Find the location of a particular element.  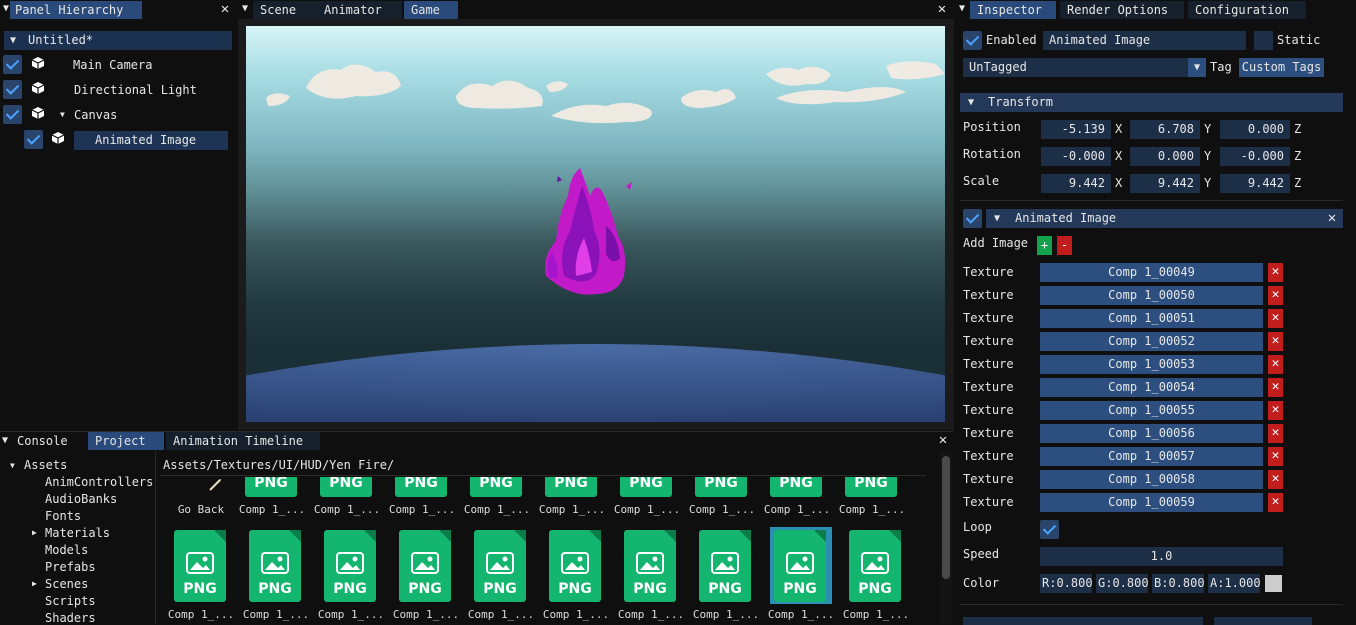

checkbox-canvas is located at coordinates (12, 114).